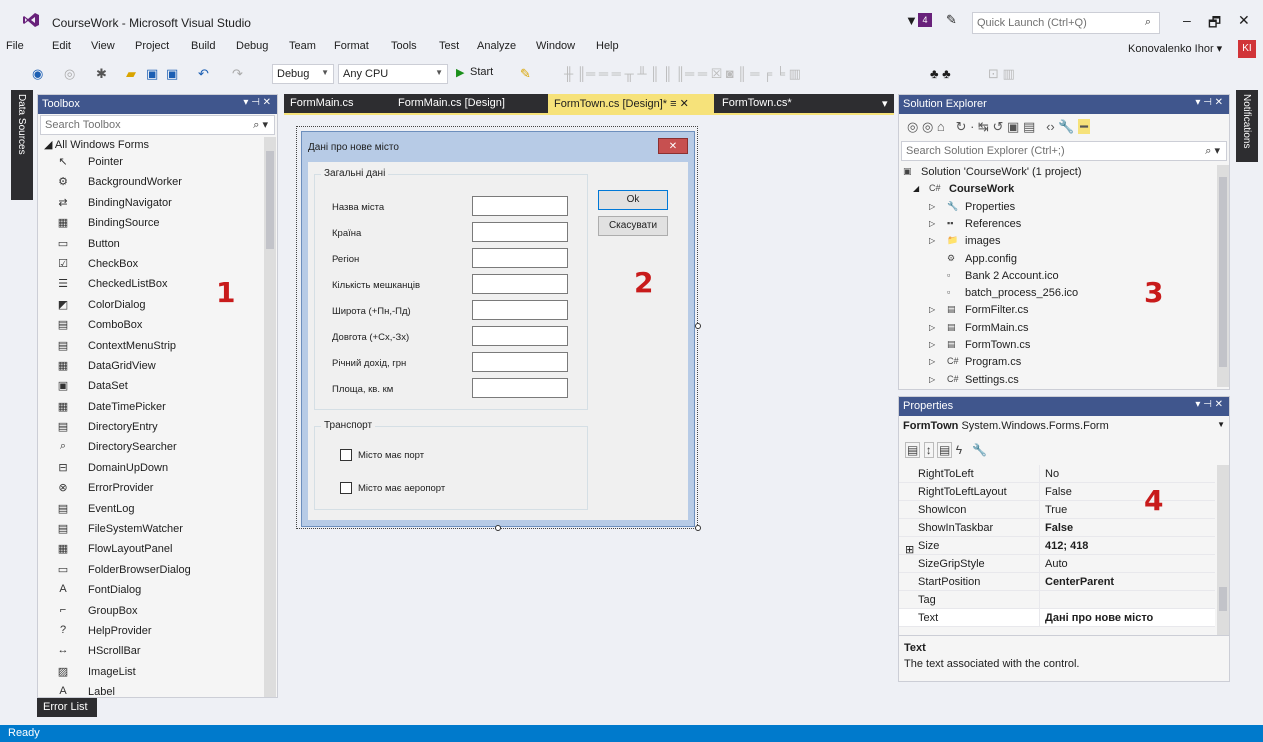  What do you see at coordinates (451, 103) in the screenshot?
I see `tab-formmain-design: FormMain.cs [Design]` at bounding box center [451, 103].